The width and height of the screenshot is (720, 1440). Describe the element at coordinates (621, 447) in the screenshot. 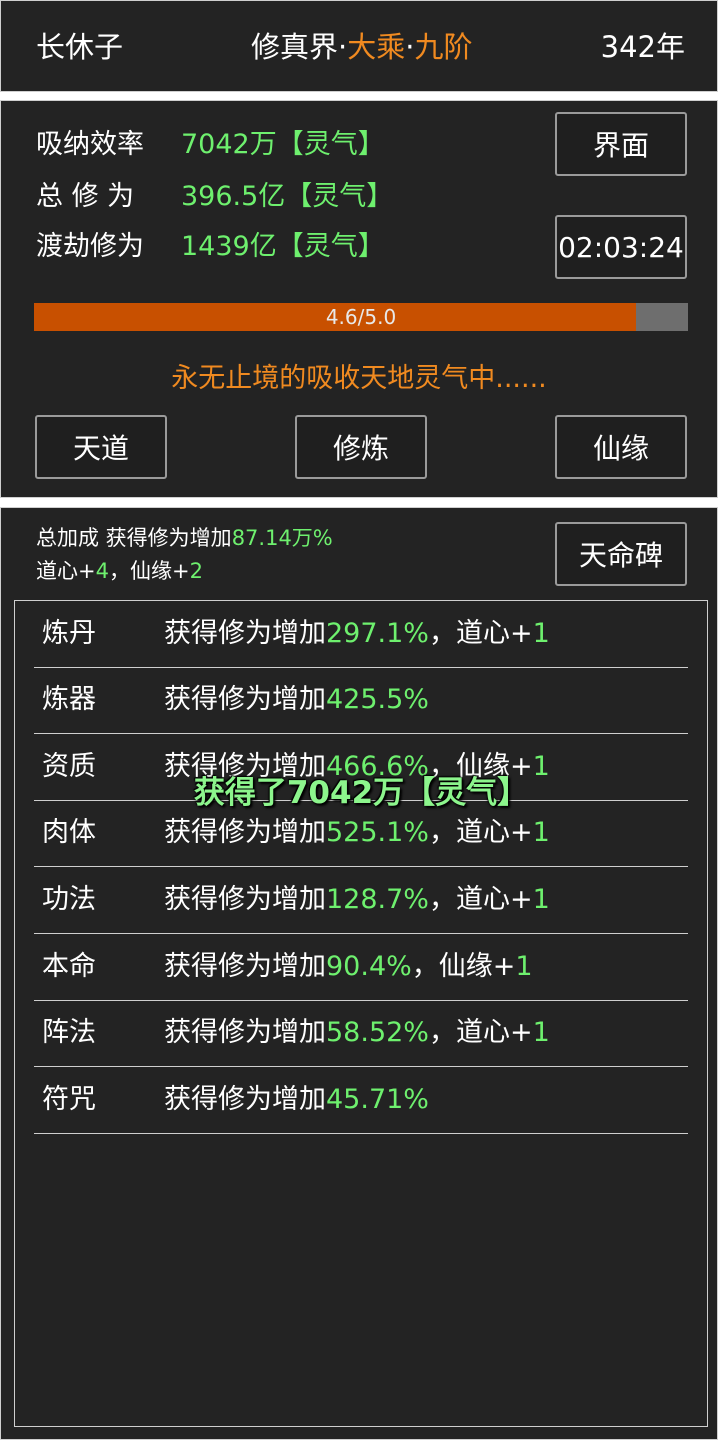

I see `xianyuan-button: 仙缘` at that location.